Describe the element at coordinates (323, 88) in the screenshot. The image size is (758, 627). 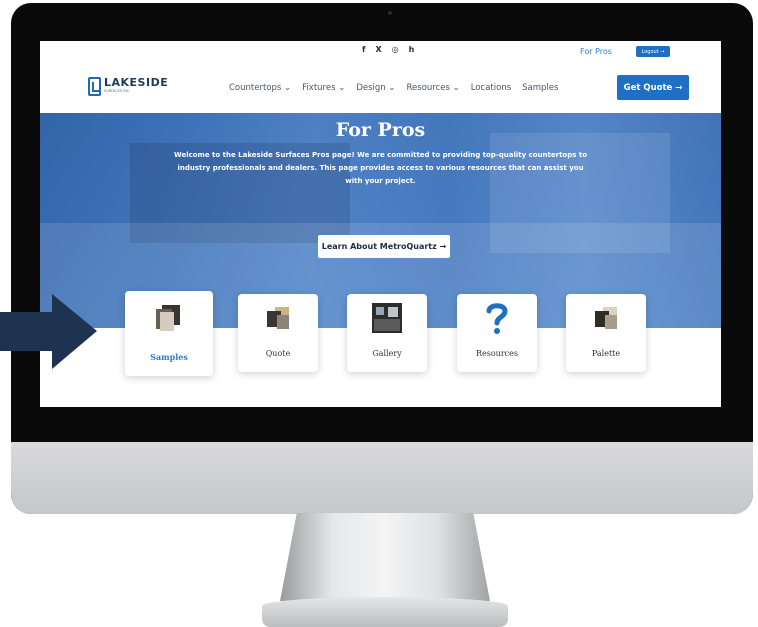
I see `nav-fixtures: Fixtures ⌄` at that location.